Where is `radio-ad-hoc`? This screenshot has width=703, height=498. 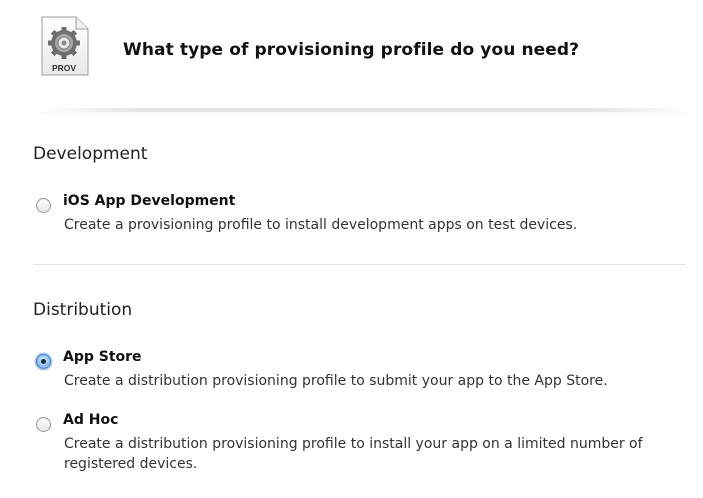
radio-ad-hoc is located at coordinates (43, 424).